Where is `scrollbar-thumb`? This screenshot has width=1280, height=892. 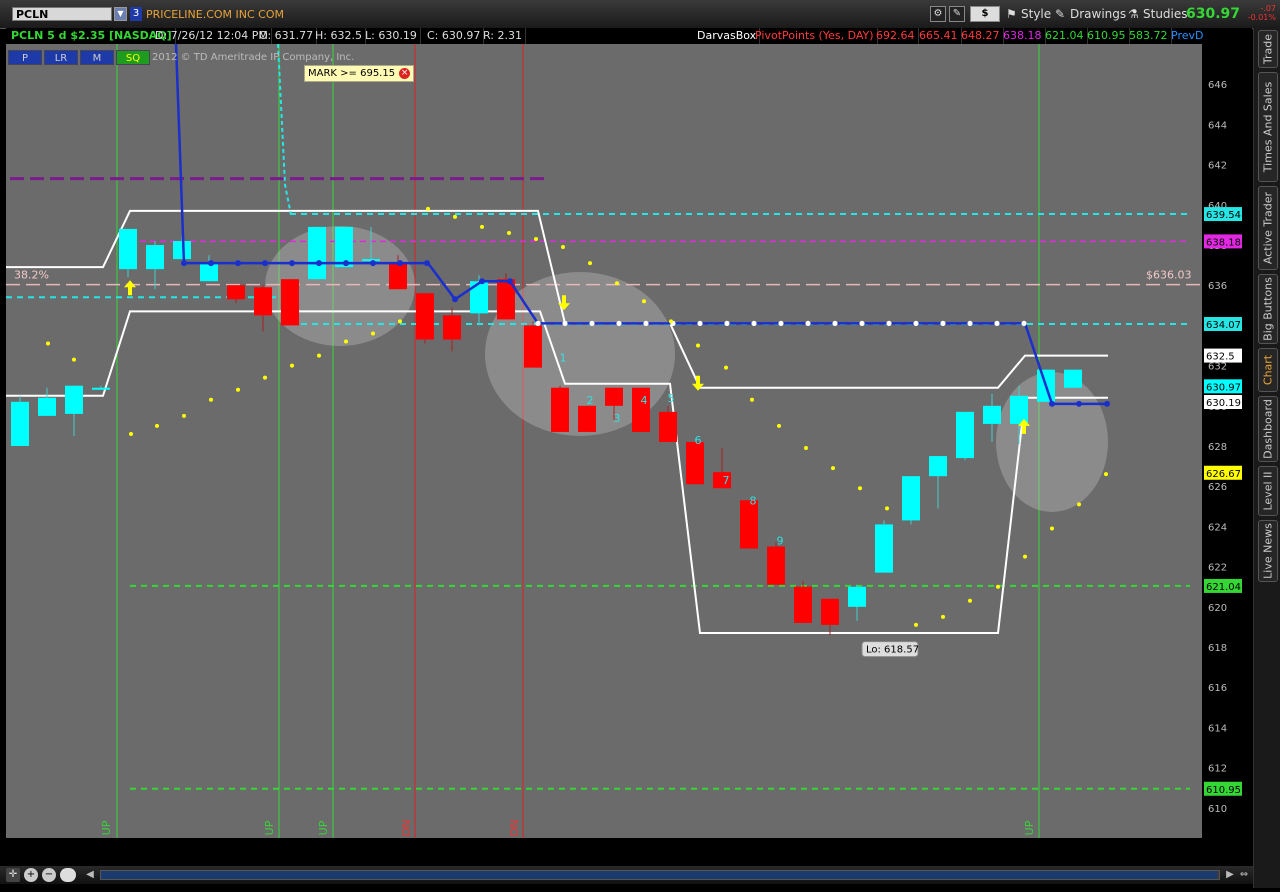
scrollbar-thumb is located at coordinates (659, 875).